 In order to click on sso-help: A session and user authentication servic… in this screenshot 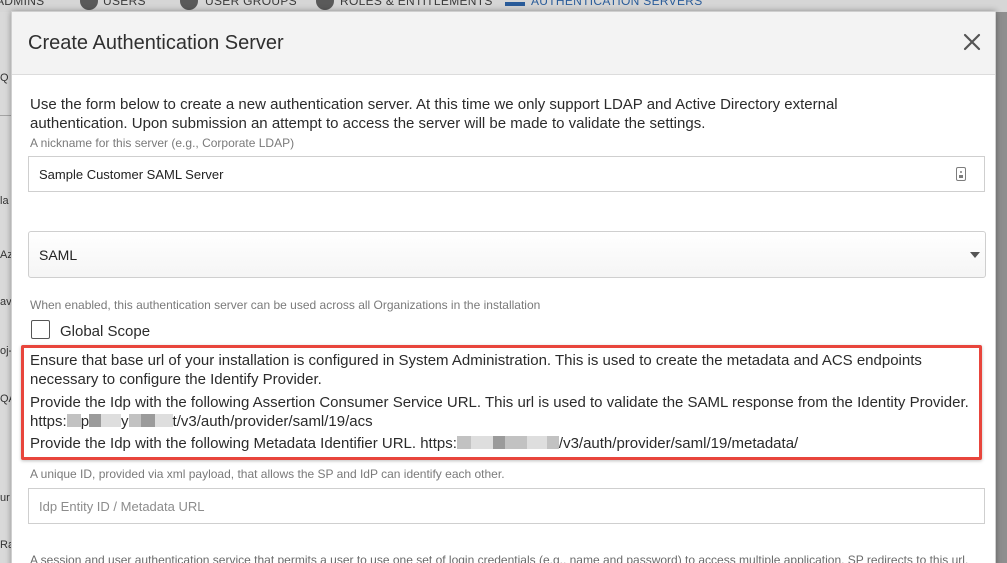, I will do `click(499, 558)`.